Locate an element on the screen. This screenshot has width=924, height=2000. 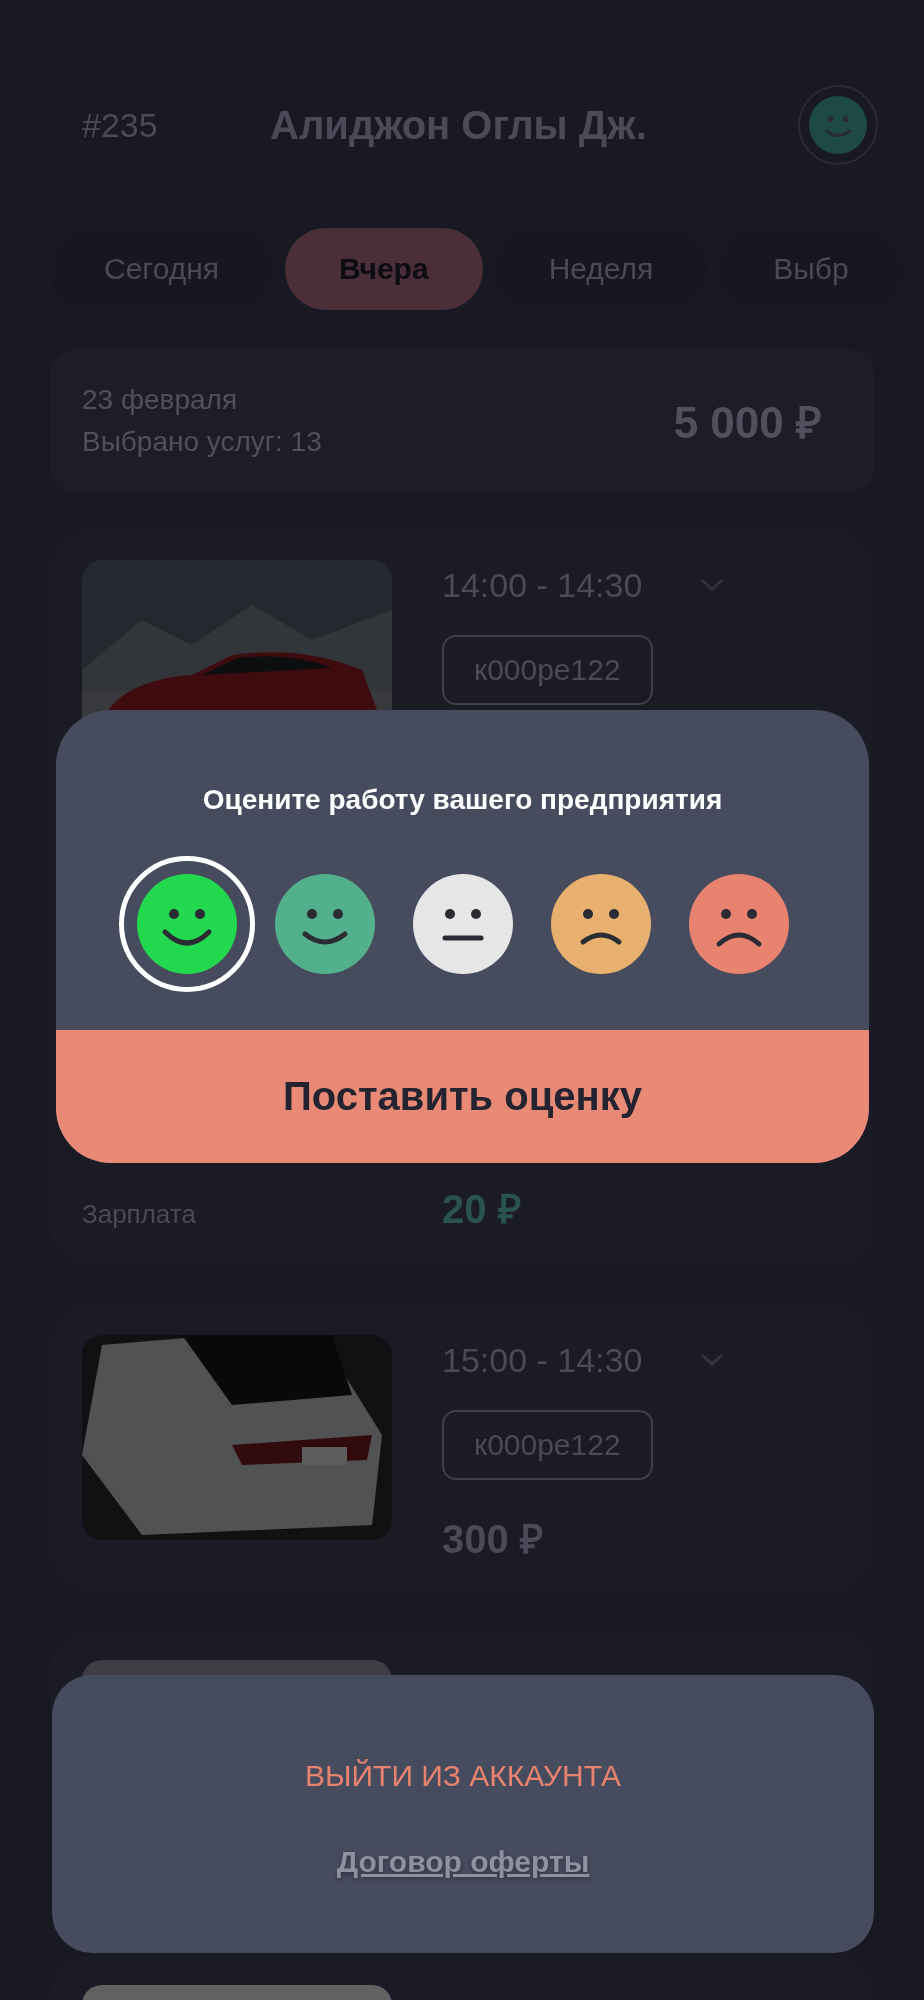
submit-rating-button: Поставить оценку is located at coordinates (462, 1096).